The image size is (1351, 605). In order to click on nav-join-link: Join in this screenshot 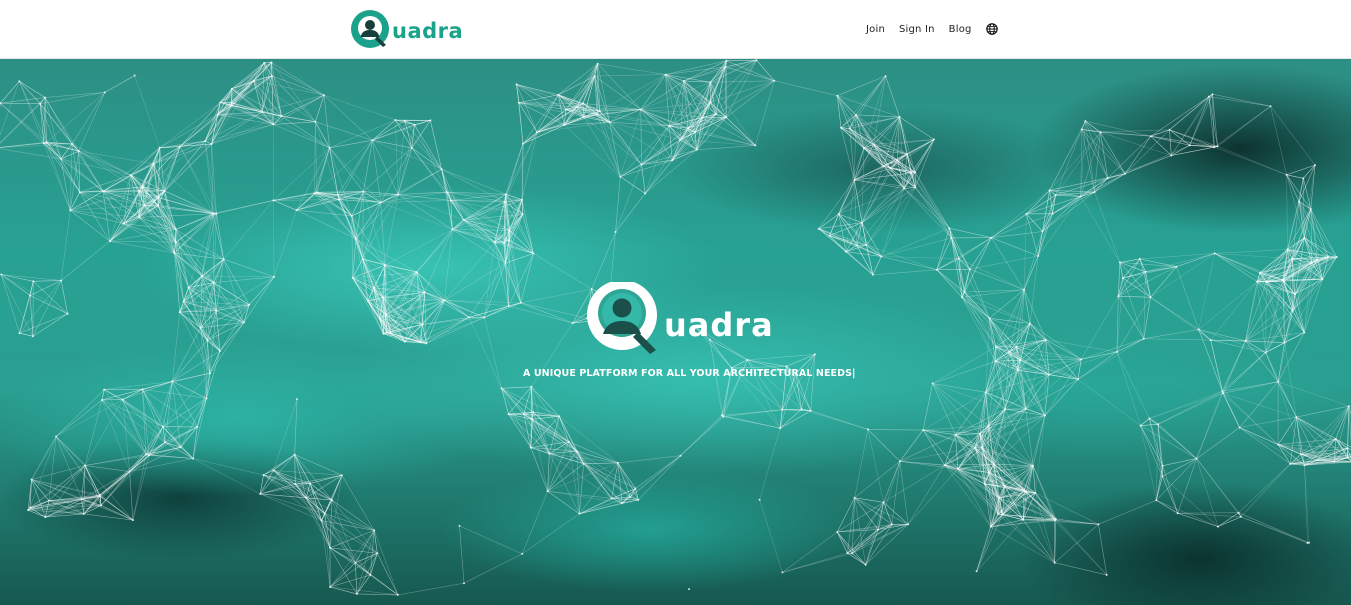, I will do `click(875, 29)`.